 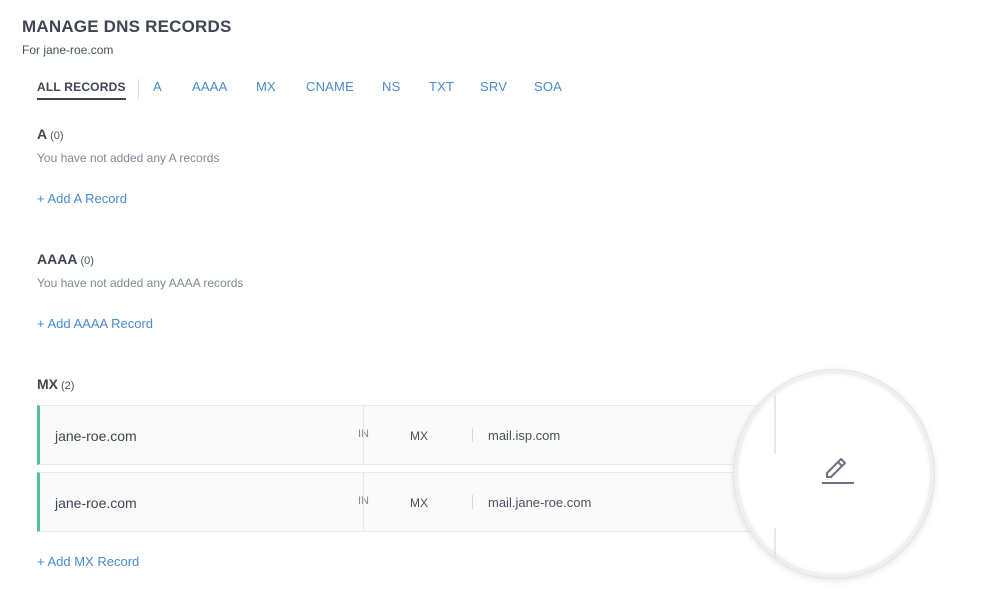 What do you see at coordinates (68, 386) in the screenshot?
I see `record-count: (2)` at bounding box center [68, 386].